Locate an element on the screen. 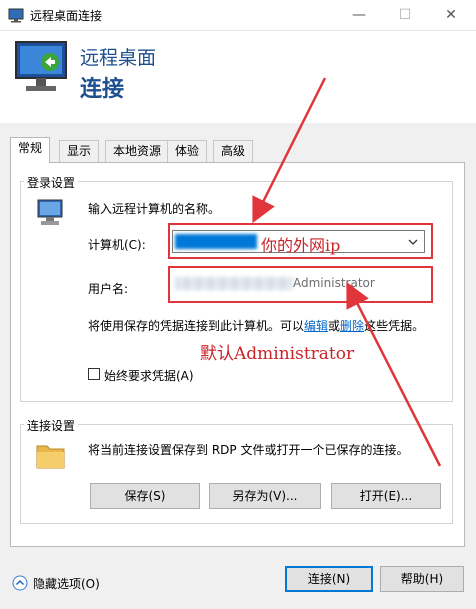 Image resolution: width=476 pixels, height=609 pixels. tab-general: 常规 is located at coordinates (30, 150).